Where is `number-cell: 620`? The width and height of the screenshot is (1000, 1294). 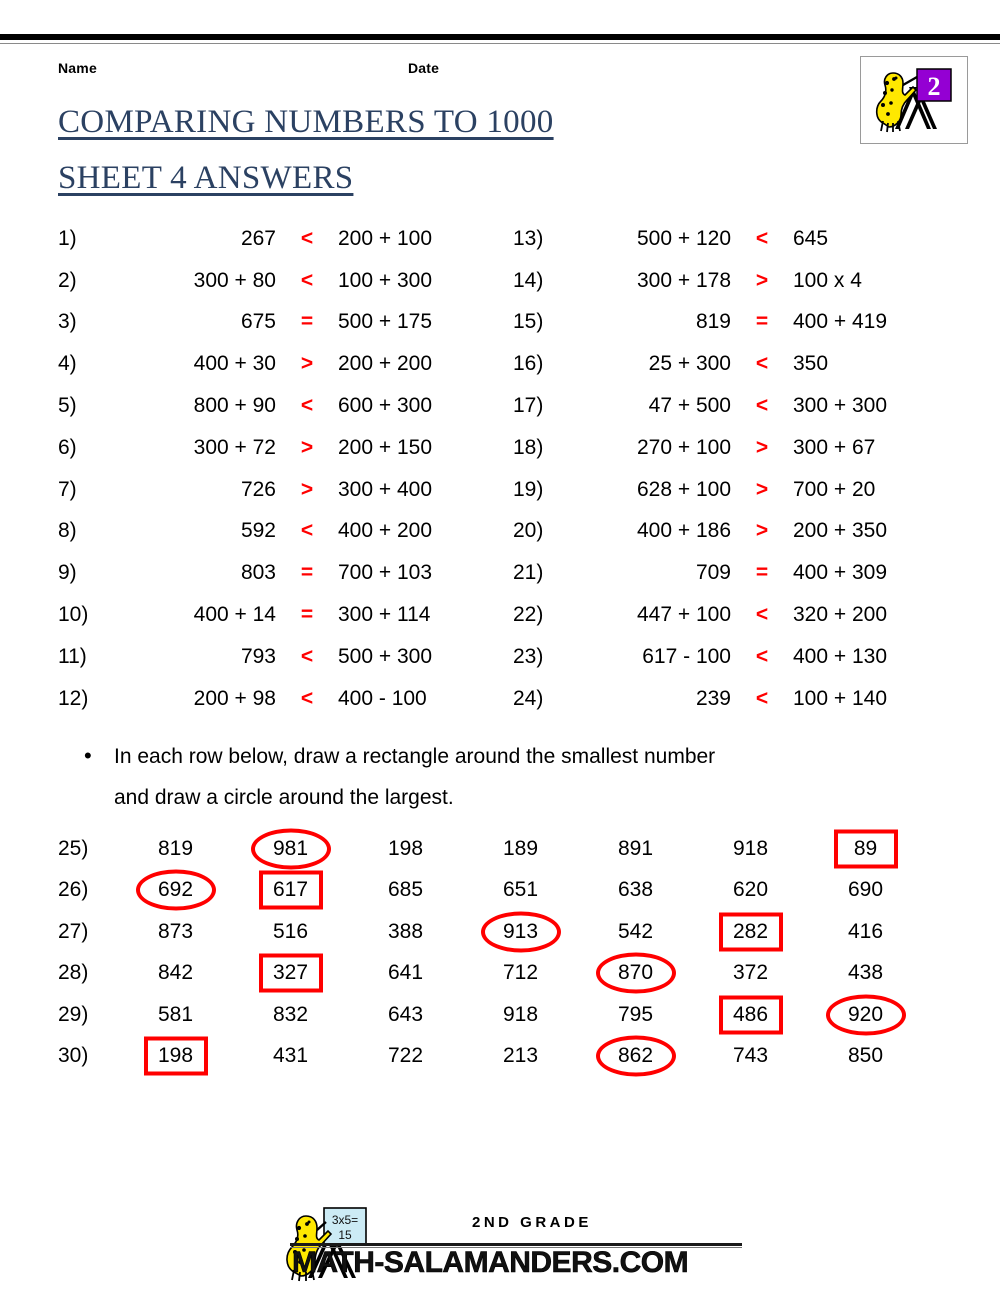
number-cell: 620 is located at coordinates (750, 891).